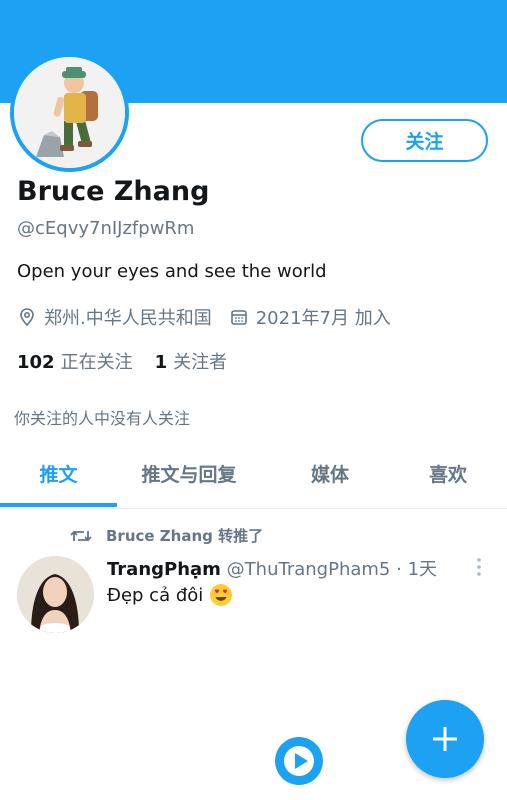 The height and width of the screenshot is (800, 507). I want to click on plus-icon, so click(445, 739).